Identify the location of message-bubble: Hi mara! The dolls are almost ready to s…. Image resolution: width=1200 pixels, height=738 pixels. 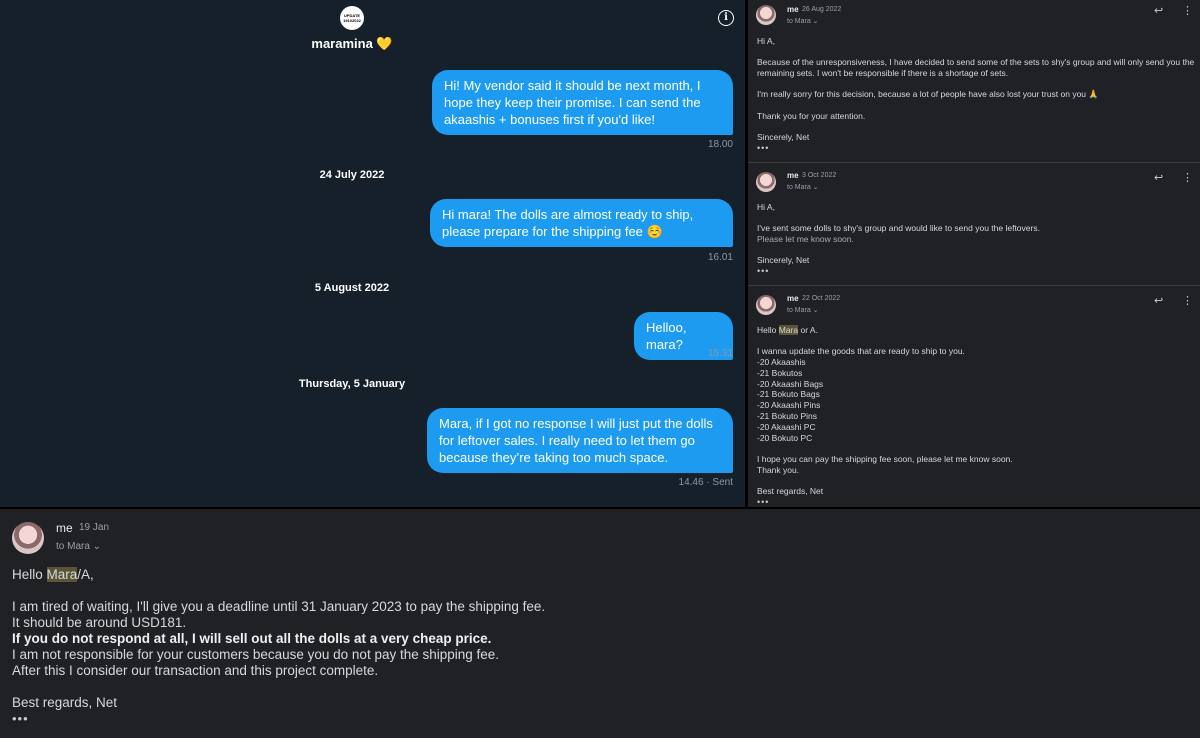
(581, 223).